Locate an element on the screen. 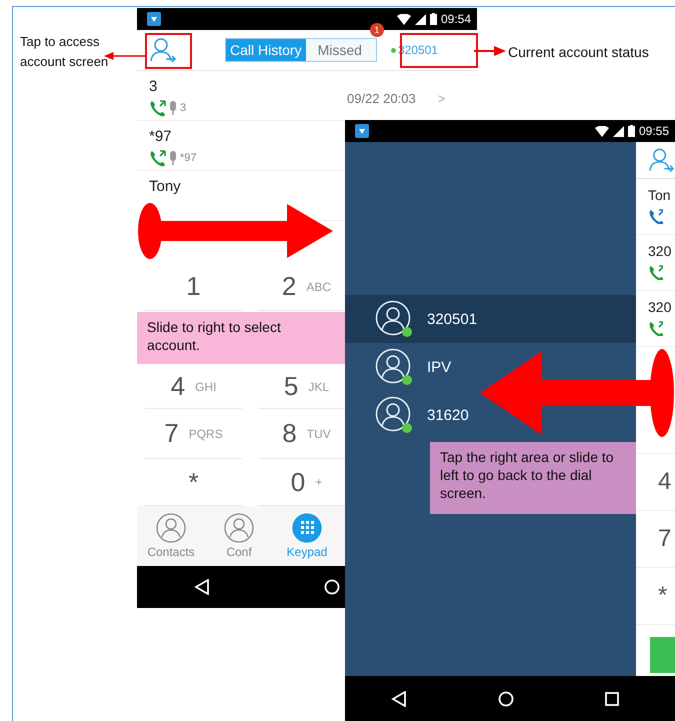 The image size is (675, 721). keypad-key: 7 is located at coordinates (655, 539).